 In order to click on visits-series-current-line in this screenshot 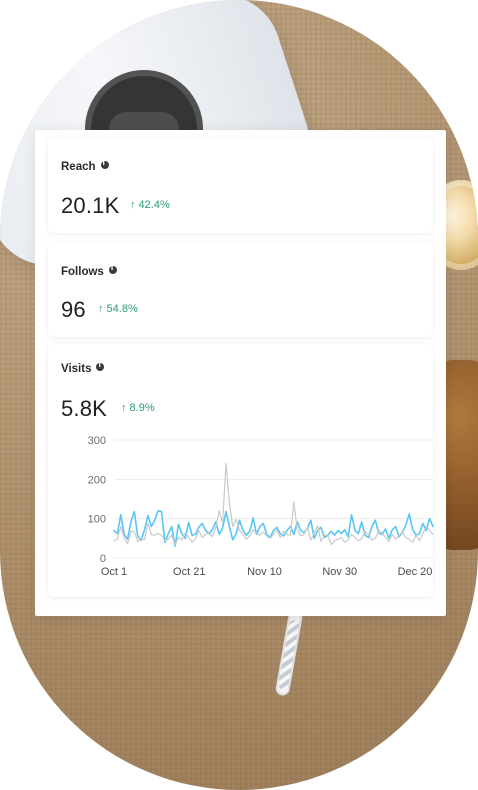, I will do `click(273, 528)`.